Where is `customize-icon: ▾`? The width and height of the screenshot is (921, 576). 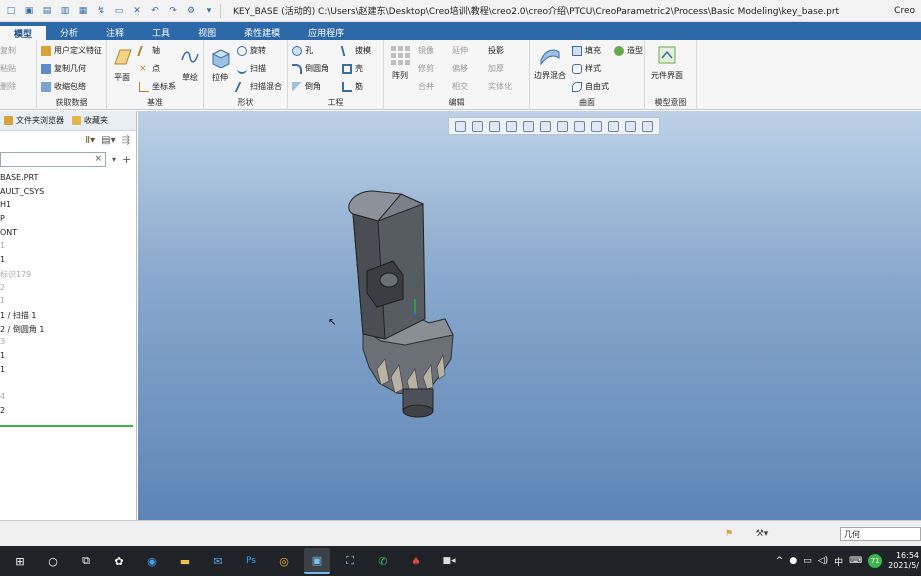
customize-icon: ▾ is located at coordinates (209, 11).